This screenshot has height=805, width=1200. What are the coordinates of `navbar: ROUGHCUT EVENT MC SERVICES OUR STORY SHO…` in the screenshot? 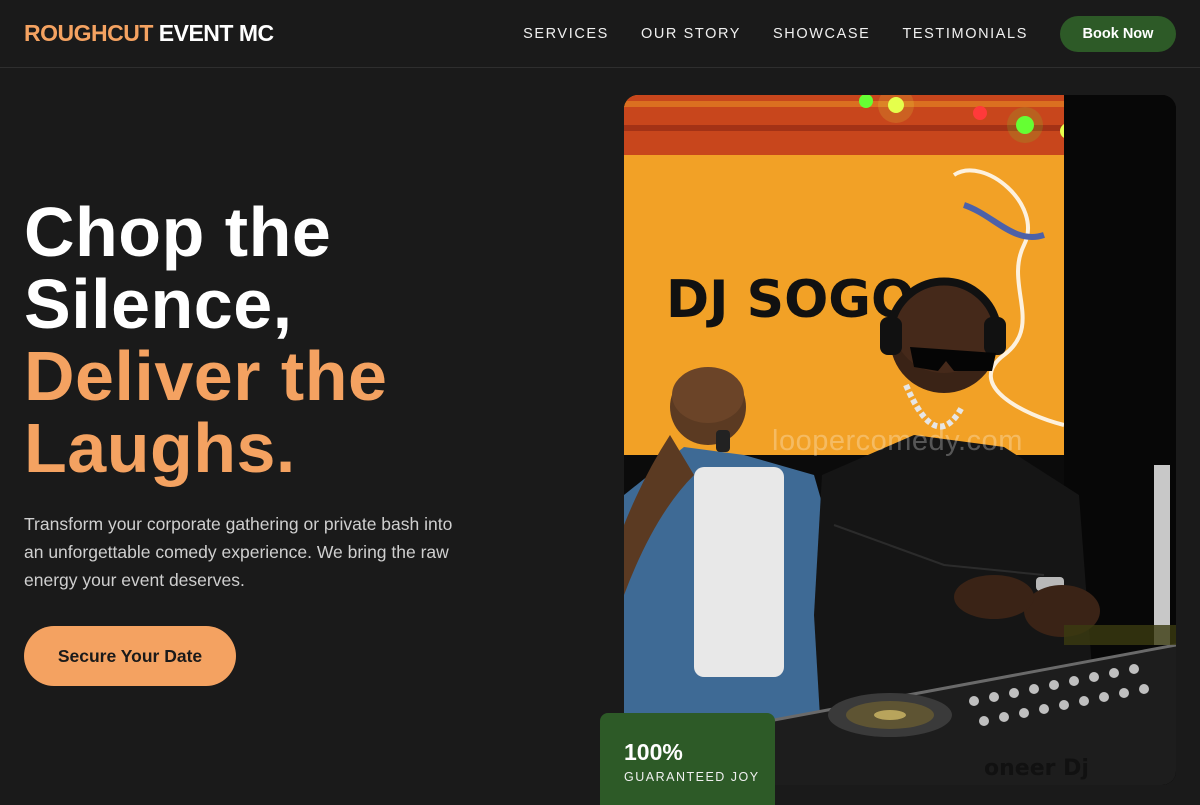 It's located at (600, 34).